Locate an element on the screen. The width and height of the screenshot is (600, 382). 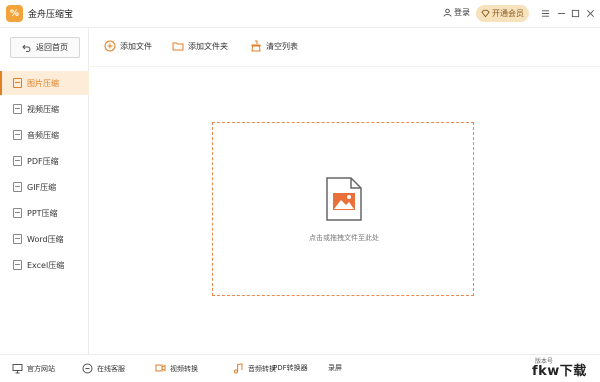
sidebar-item-label: Word压缩 is located at coordinates (45, 239).